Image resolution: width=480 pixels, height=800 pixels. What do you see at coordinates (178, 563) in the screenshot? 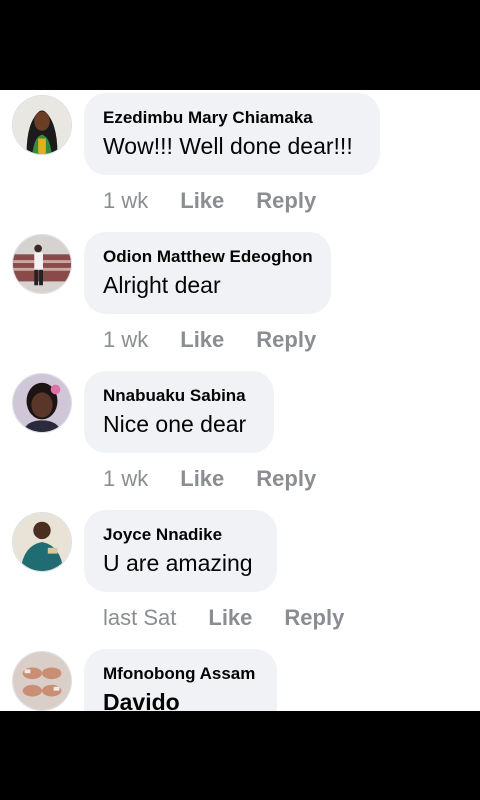
I see `comment-text: U are amazing` at bounding box center [178, 563].